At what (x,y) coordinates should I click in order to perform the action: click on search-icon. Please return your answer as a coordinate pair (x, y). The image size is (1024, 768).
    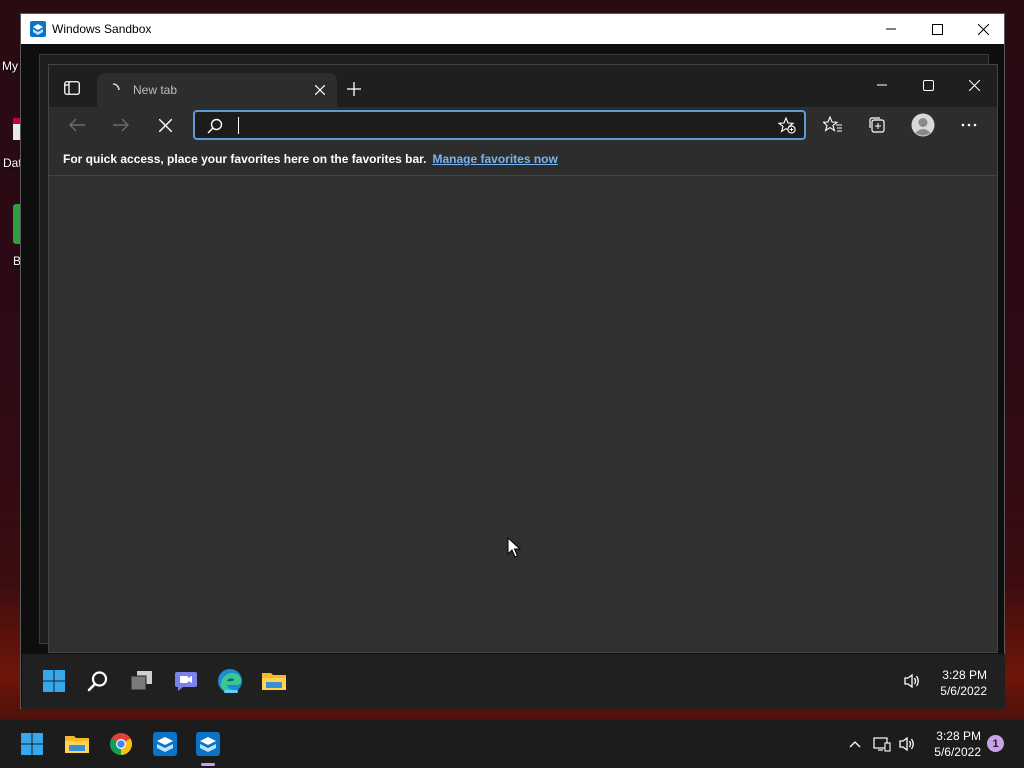
    Looking at the image, I should click on (215, 126).